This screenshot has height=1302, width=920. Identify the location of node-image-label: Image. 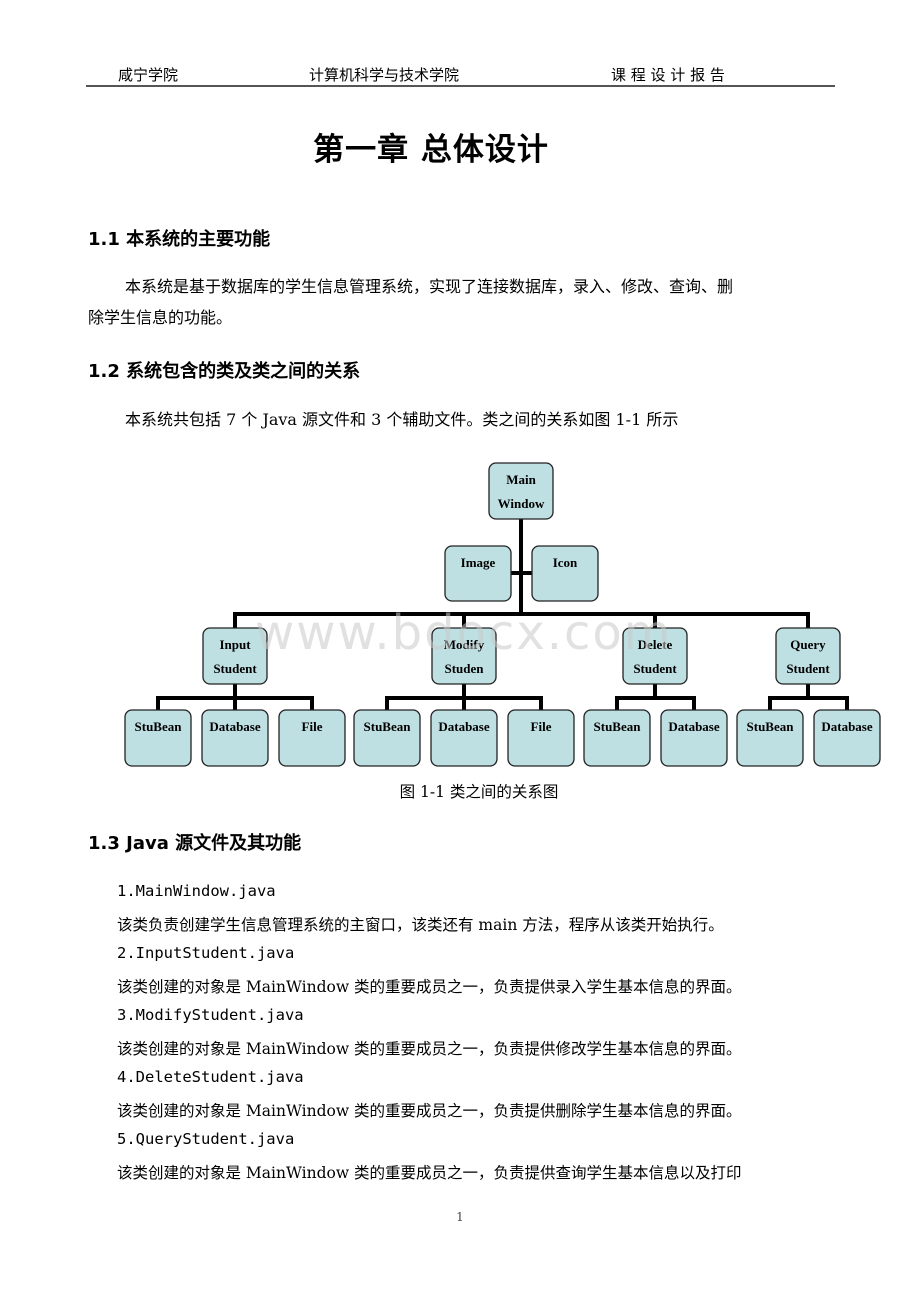
(478, 562).